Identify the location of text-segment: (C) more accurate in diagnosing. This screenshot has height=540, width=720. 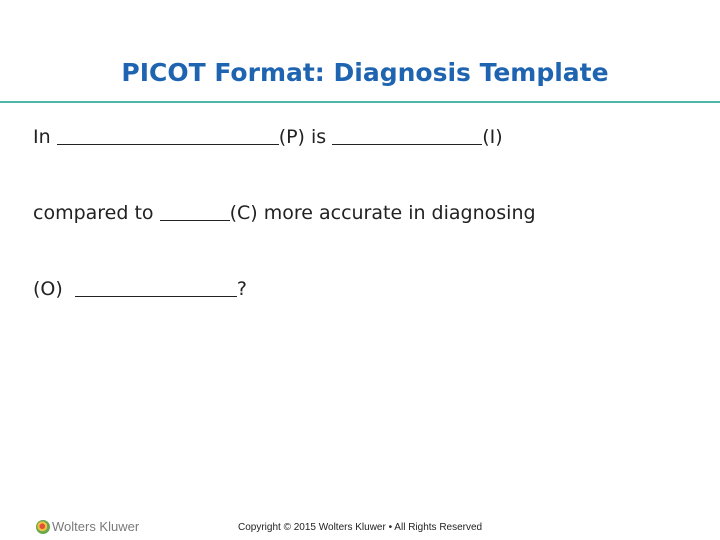
(382, 213).